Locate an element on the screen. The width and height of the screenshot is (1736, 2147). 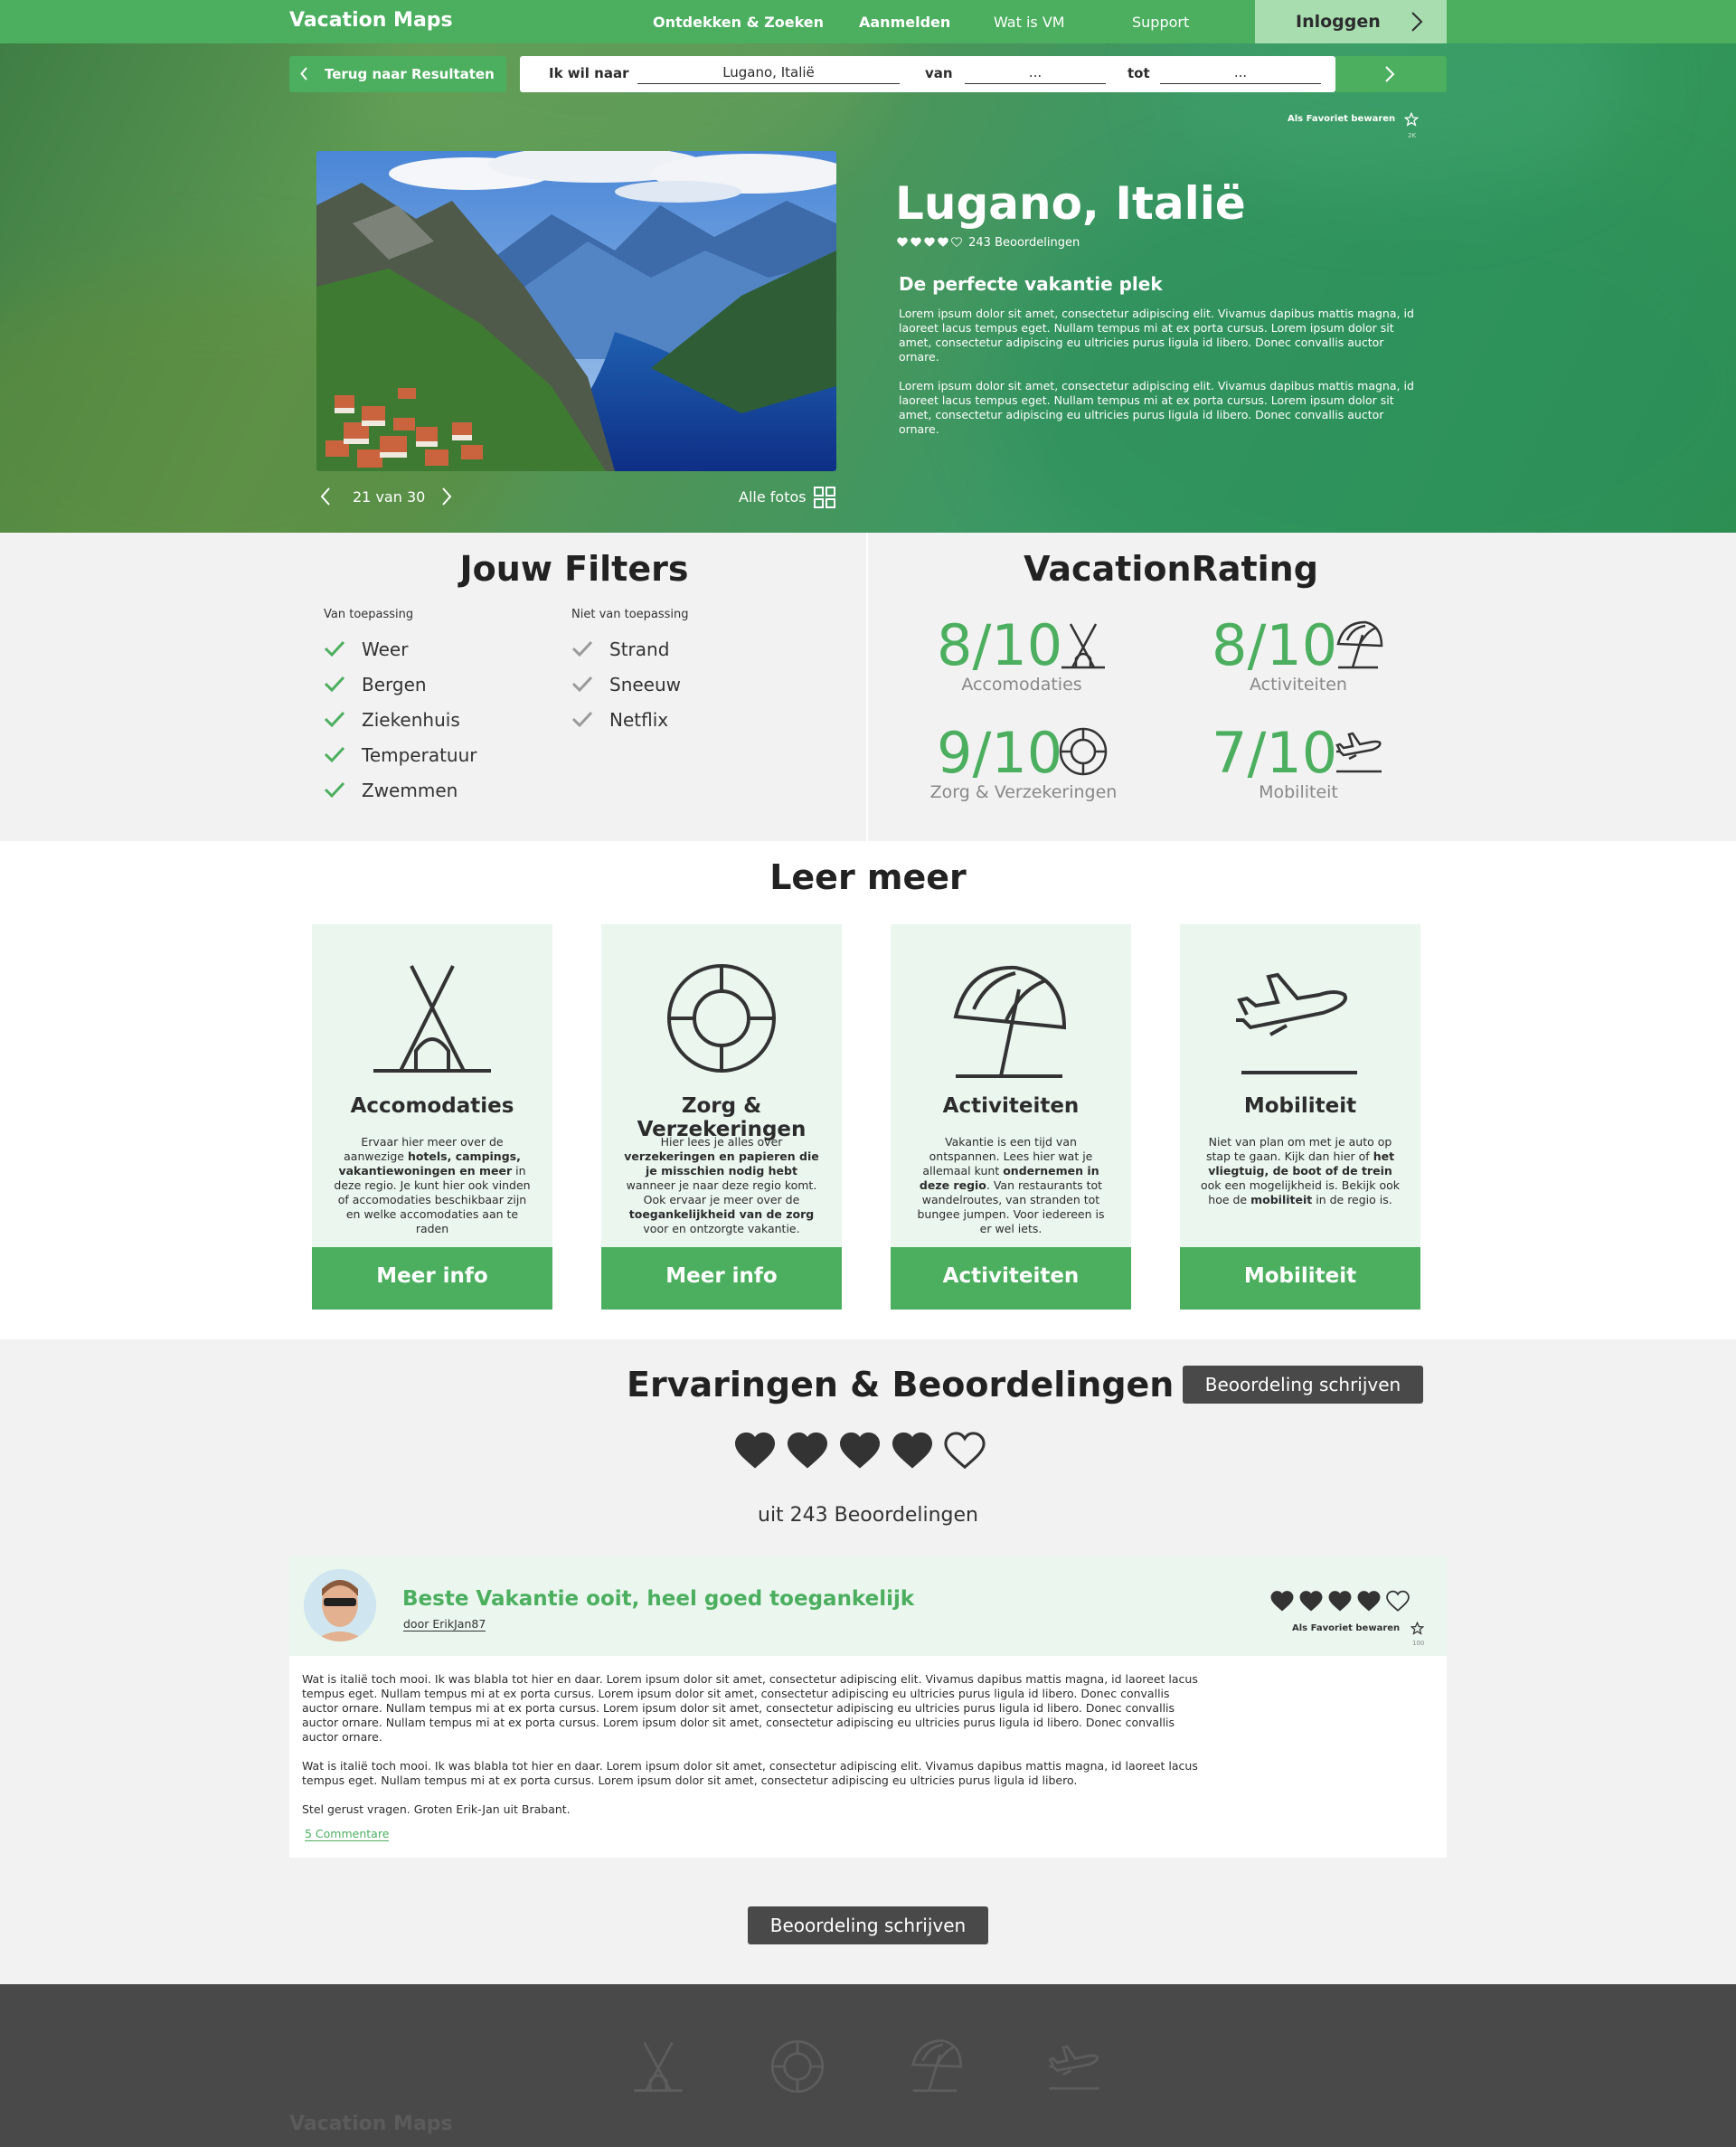
mobility-button: Mobiliteit is located at coordinates (1300, 1278).